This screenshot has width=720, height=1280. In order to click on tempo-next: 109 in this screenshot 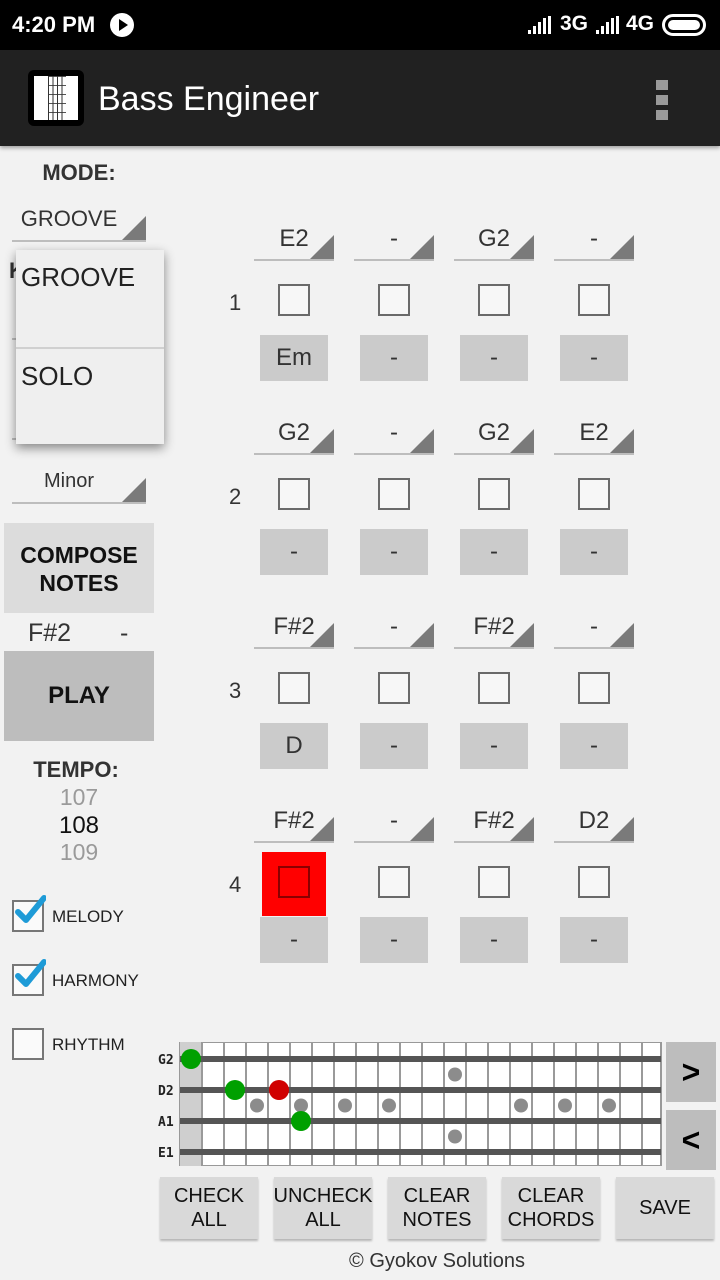, I will do `click(79, 852)`.